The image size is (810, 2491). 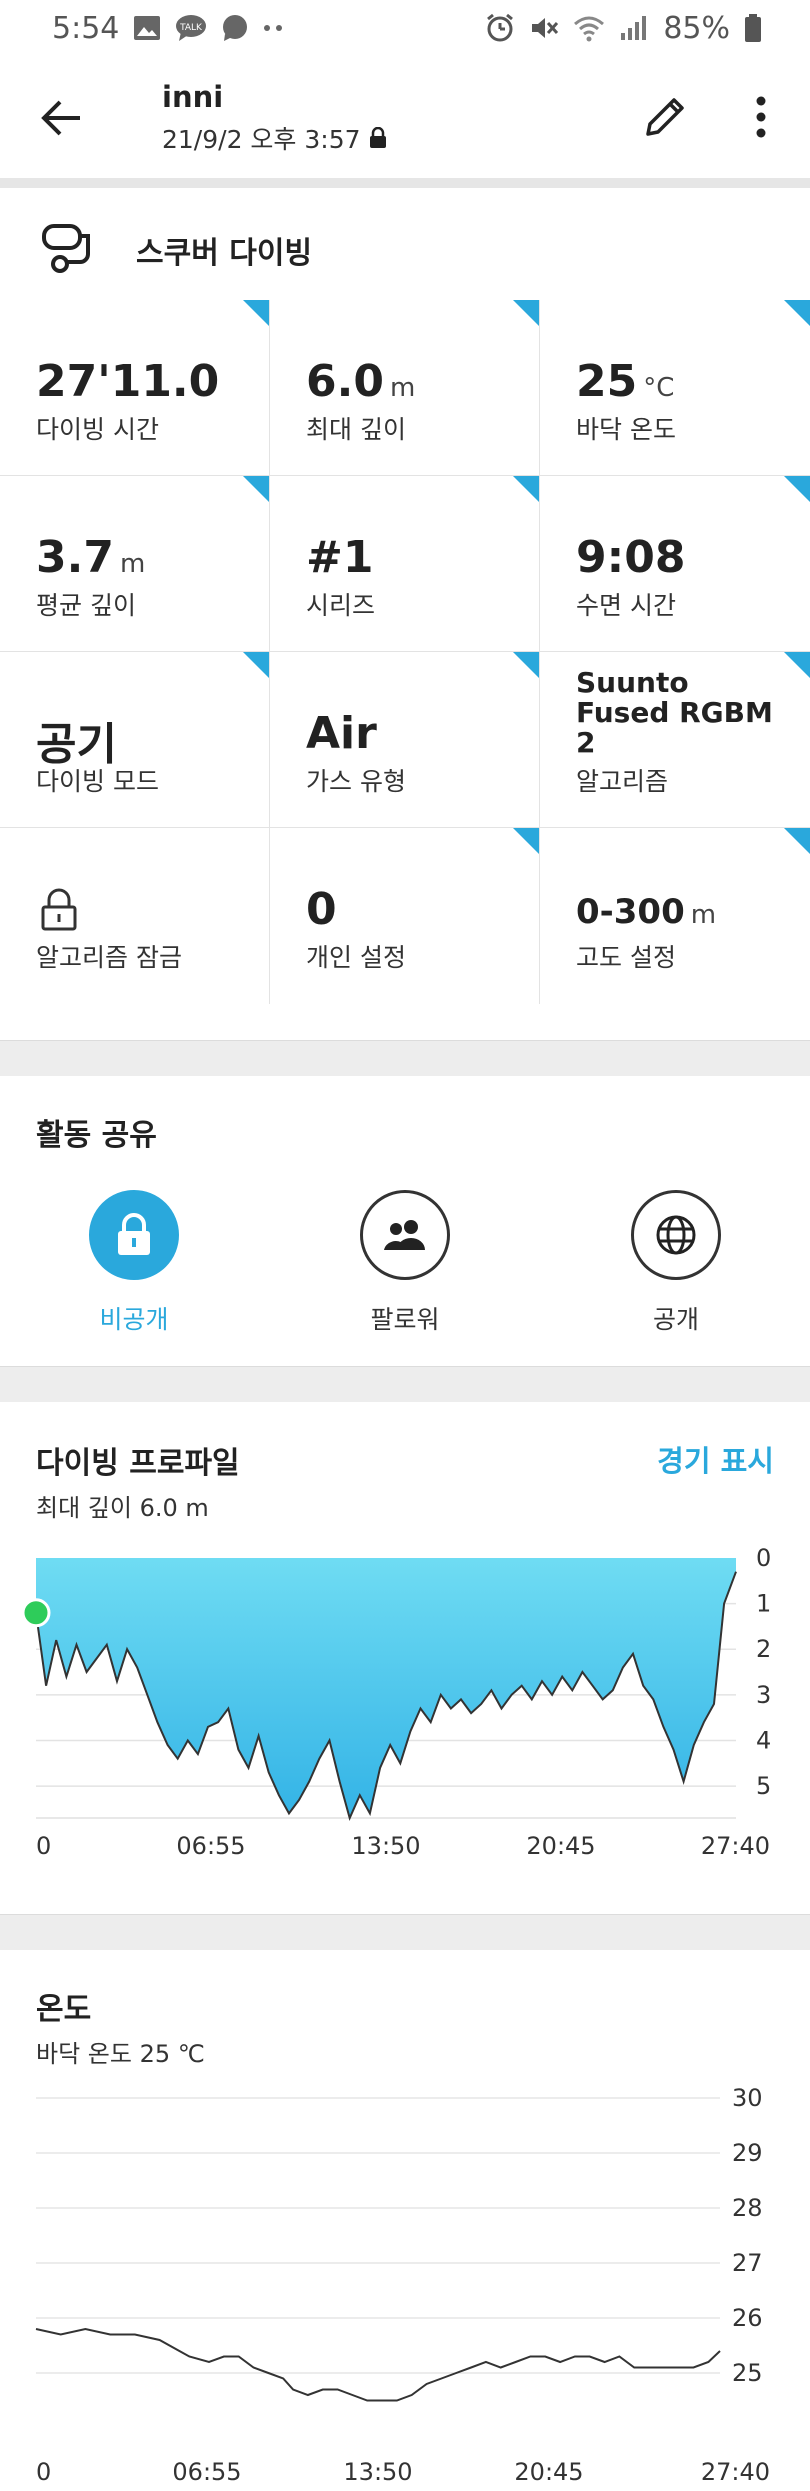 What do you see at coordinates (626, 429) in the screenshot?
I see `stat-label: 바닥 온도` at bounding box center [626, 429].